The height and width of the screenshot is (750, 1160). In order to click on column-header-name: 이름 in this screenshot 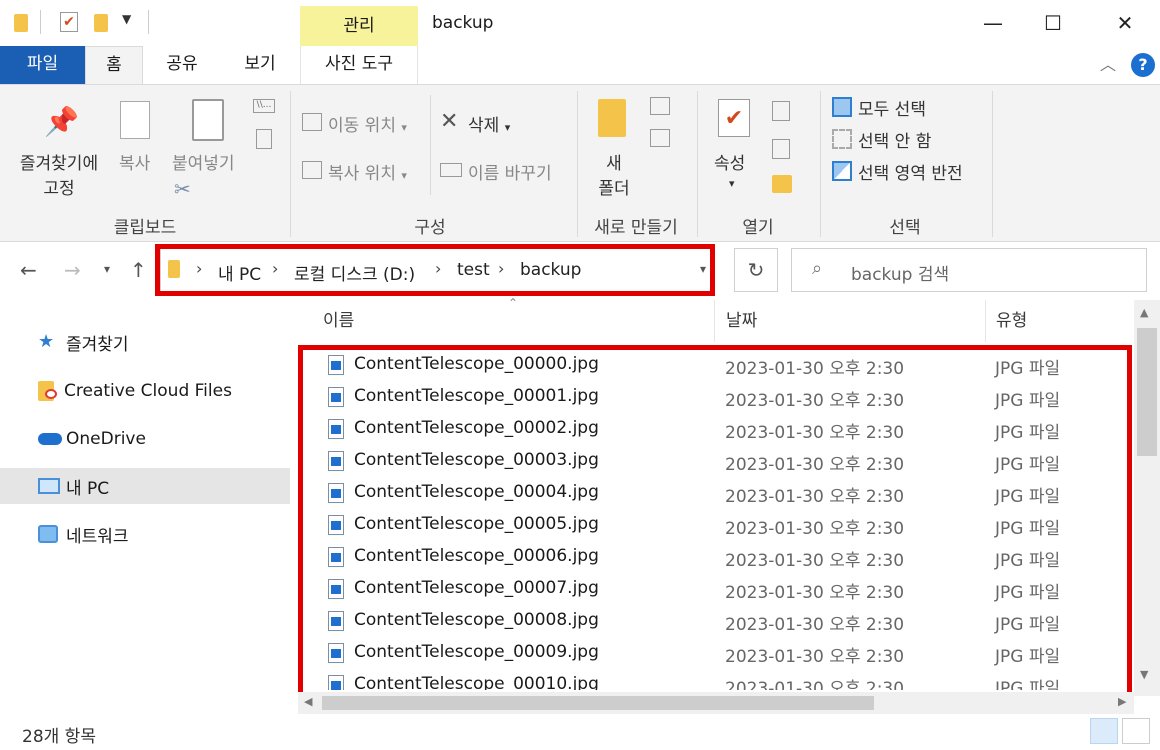, I will do `click(338, 321)`.